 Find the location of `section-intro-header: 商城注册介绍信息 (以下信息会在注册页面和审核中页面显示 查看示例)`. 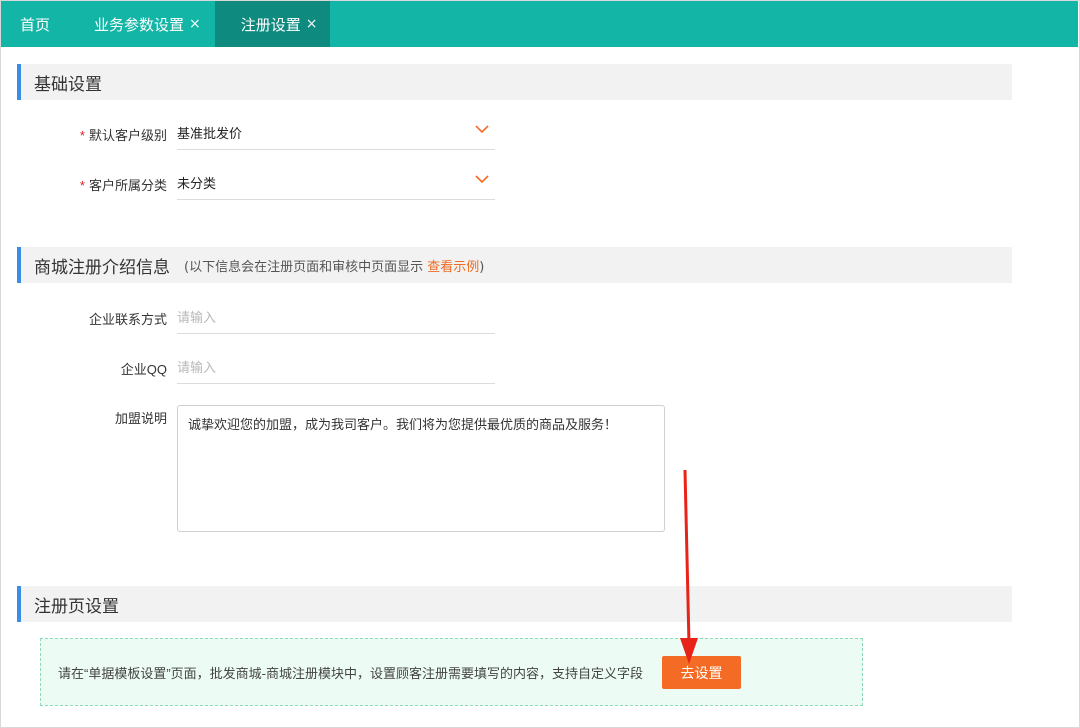

section-intro-header: 商城注册介绍信息 (以下信息会在注册页面和审核中页面显示 查看示例) is located at coordinates (514, 265).